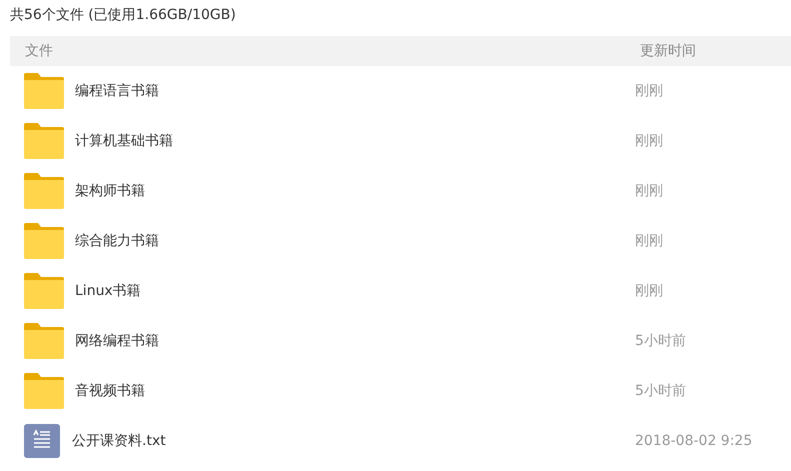  Describe the element at coordinates (693, 441) in the screenshot. I see `updated-time: 2018-08-02 9:25` at that location.